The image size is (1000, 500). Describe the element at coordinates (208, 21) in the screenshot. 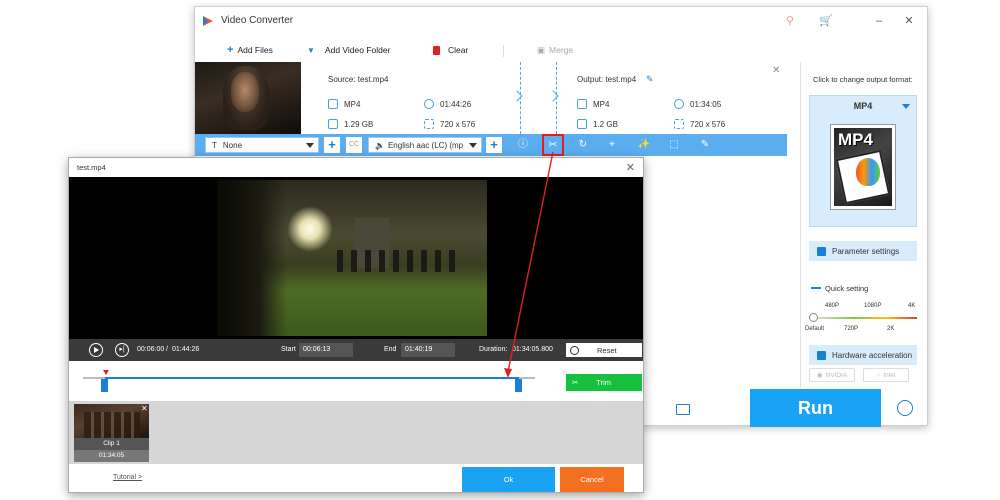

I see `app-logo-icon` at that location.